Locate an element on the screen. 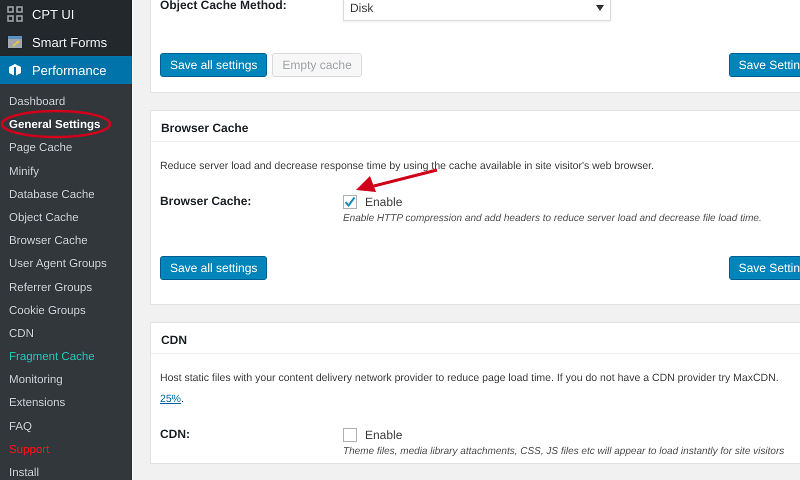 This screenshot has height=480, width=800. discount-link: 25% is located at coordinates (171, 399).